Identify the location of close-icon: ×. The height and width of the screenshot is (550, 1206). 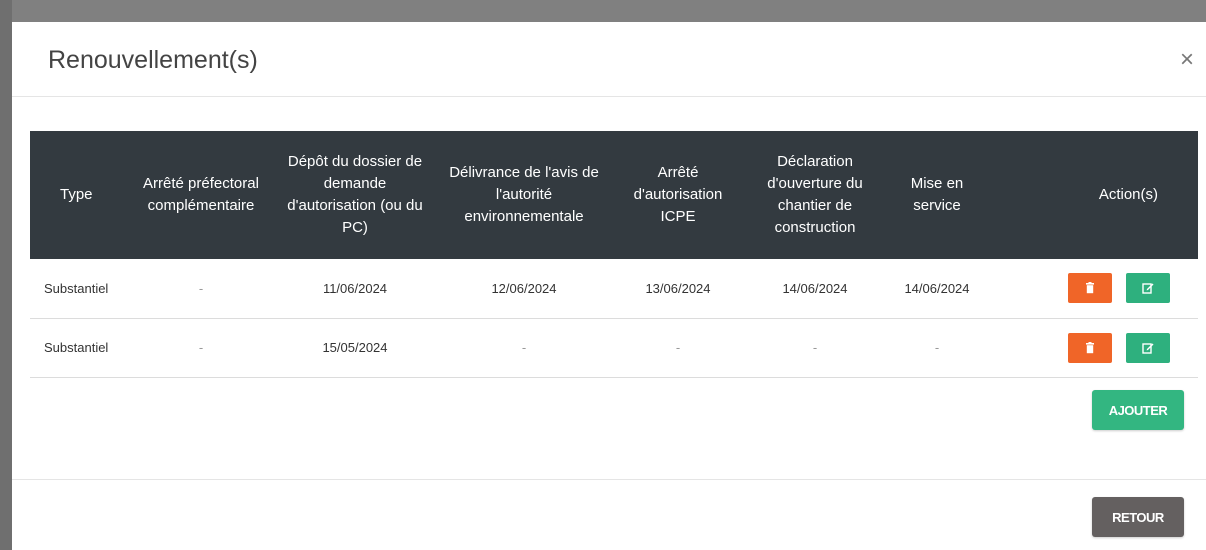
(1187, 60).